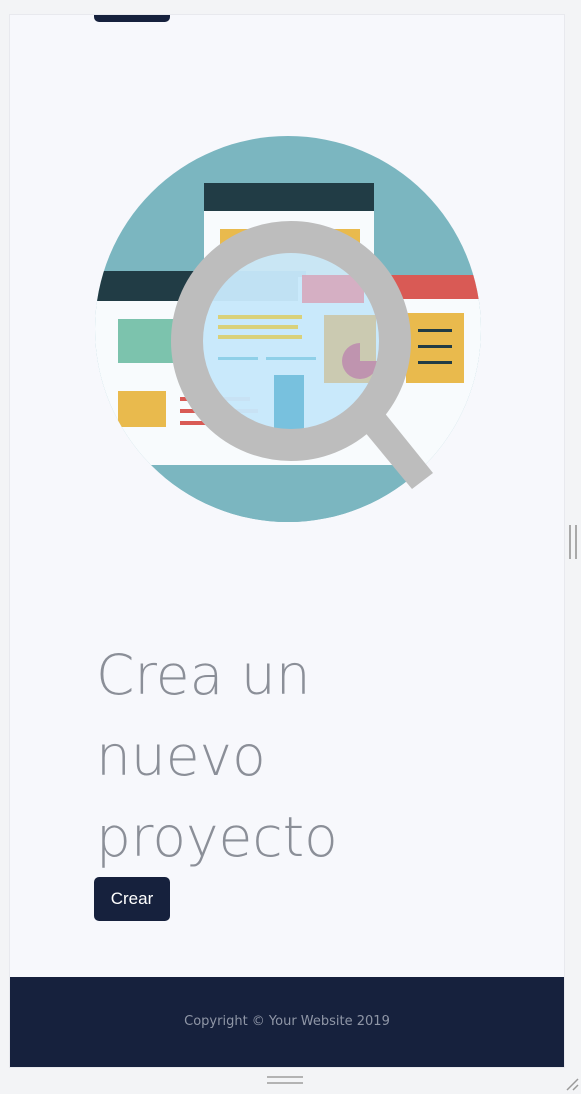 The image size is (581, 1094). I want to click on footer: Copyright © Your Website 2019, so click(287, 1022).